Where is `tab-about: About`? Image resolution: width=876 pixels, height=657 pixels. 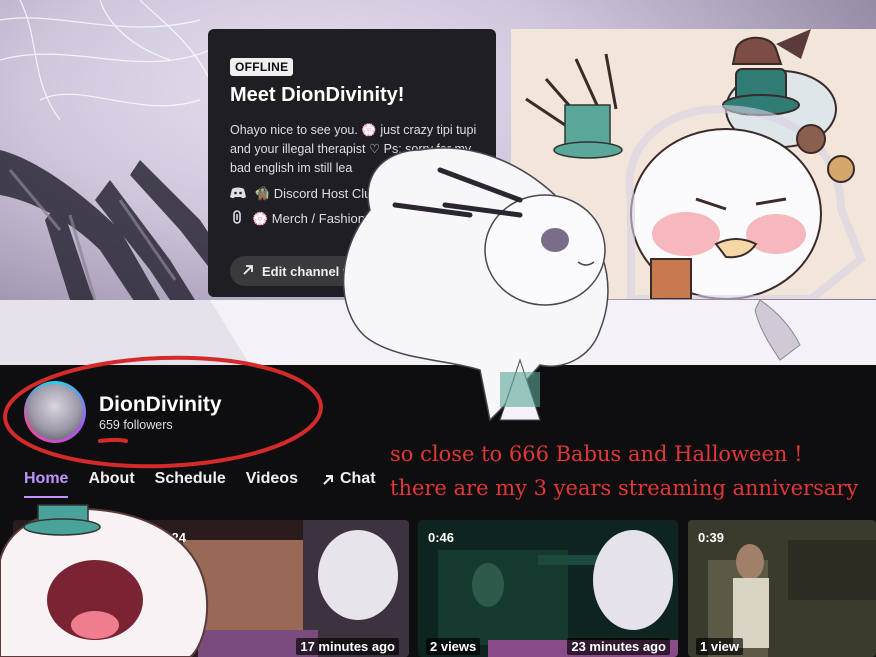
tab-about: About is located at coordinates (111, 484).